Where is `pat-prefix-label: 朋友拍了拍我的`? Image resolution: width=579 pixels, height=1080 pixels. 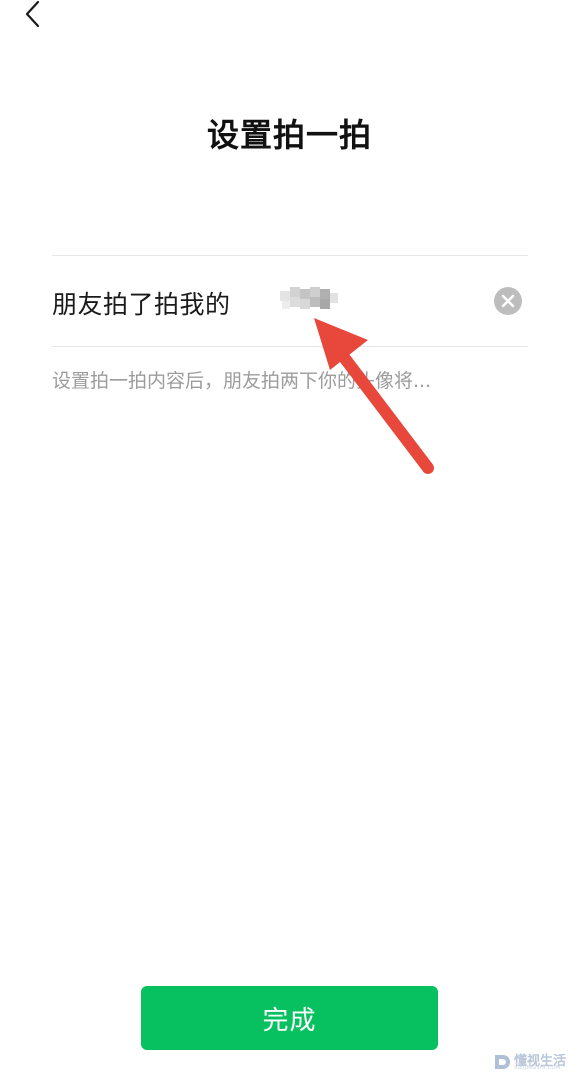 pat-prefix-label: 朋友拍了拍我的 is located at coordinates (141, 304).